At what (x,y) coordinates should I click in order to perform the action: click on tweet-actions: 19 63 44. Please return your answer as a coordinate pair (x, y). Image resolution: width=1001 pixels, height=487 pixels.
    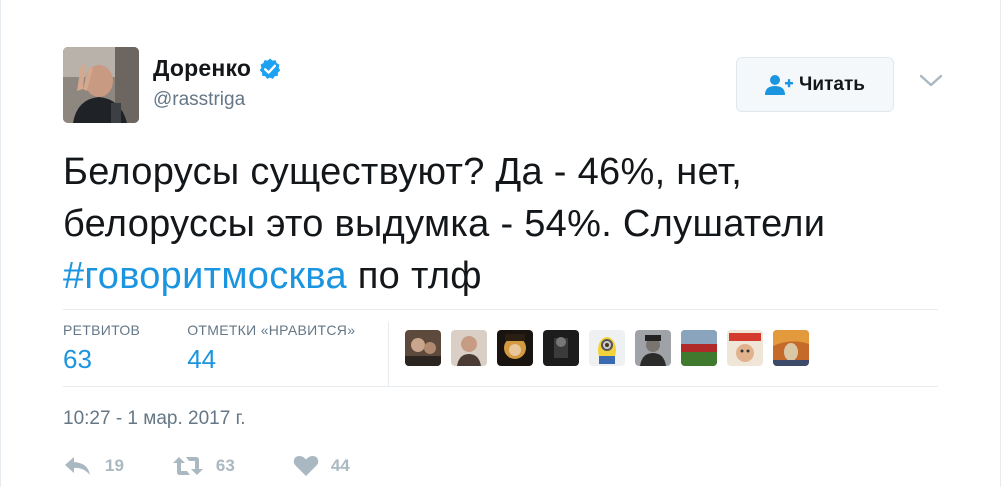
    Looking at the image, I should click on (227, 466).